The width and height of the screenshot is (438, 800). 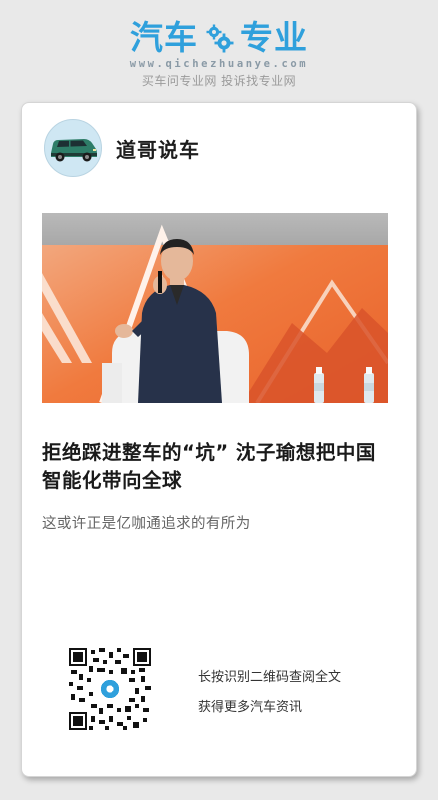 I want to click on gear-icon, so click(x=219, y=38).